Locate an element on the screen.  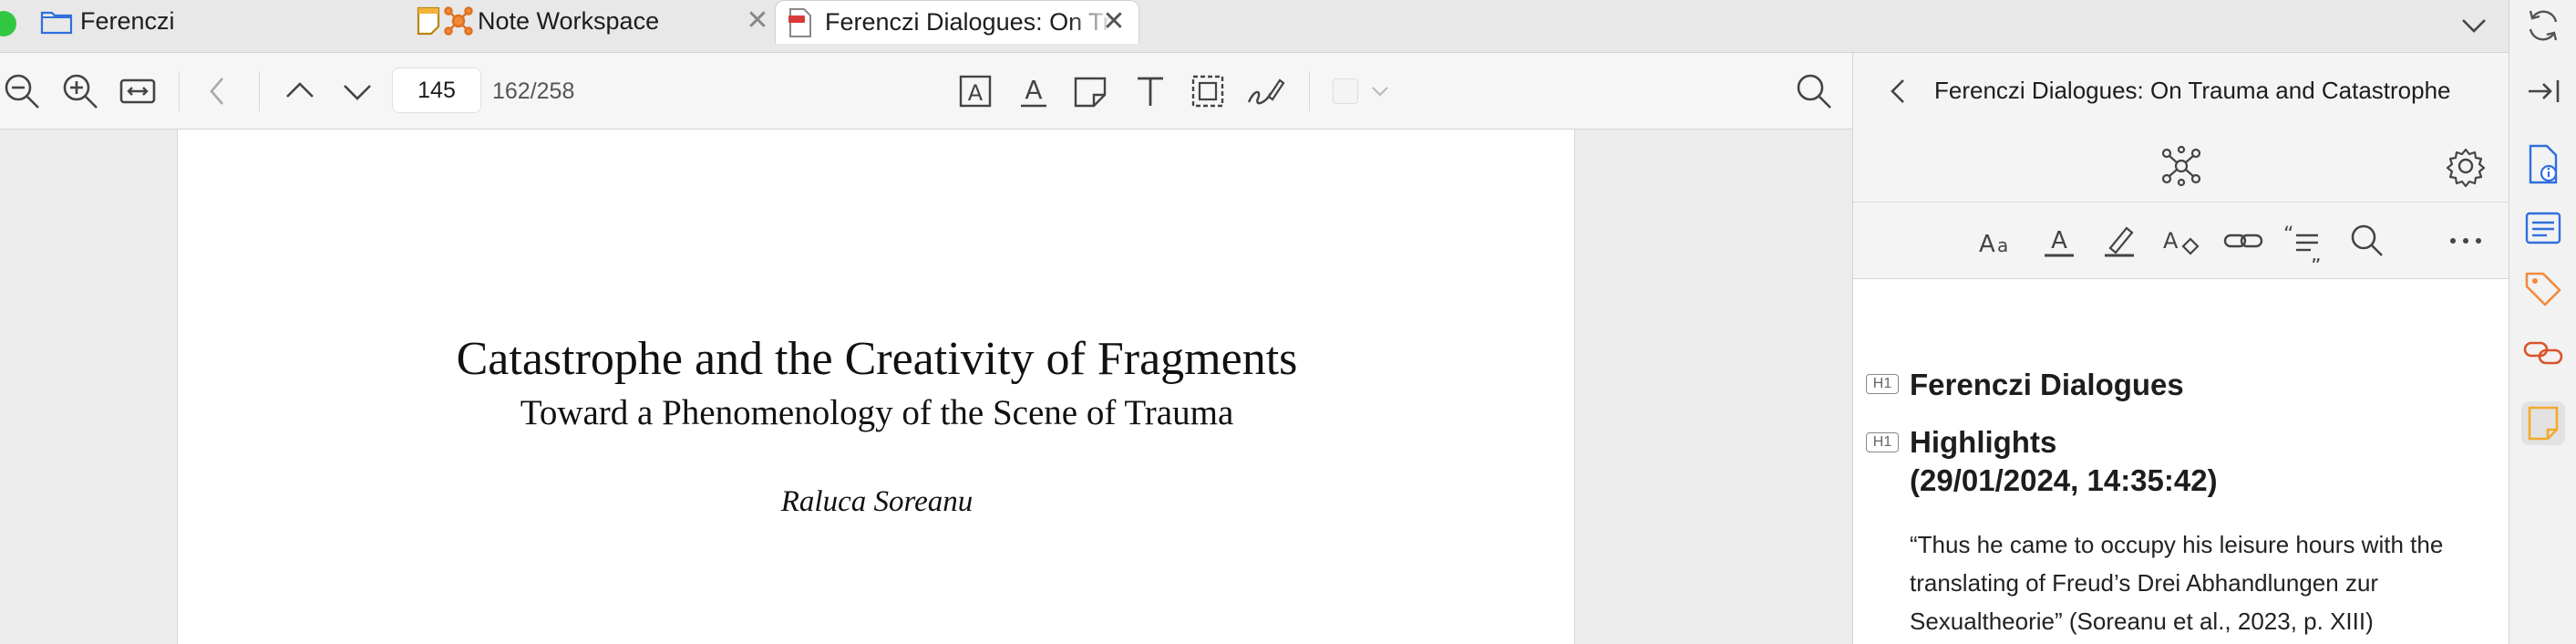
text-box-icon: A is located at coordinates (975, 91).